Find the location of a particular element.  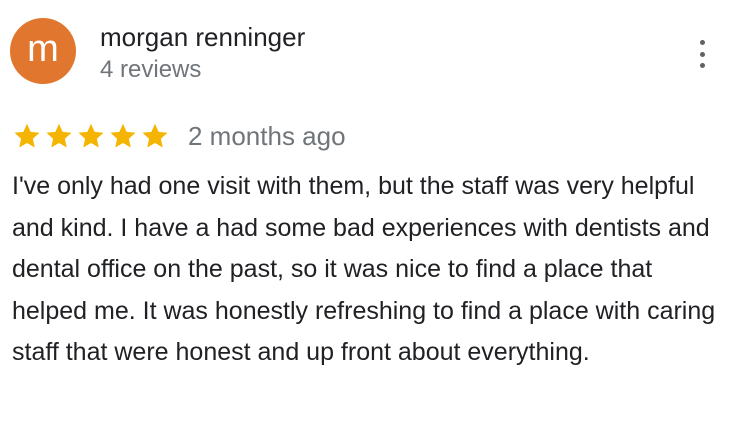

more-options-button is located at coordinates (702, 54).